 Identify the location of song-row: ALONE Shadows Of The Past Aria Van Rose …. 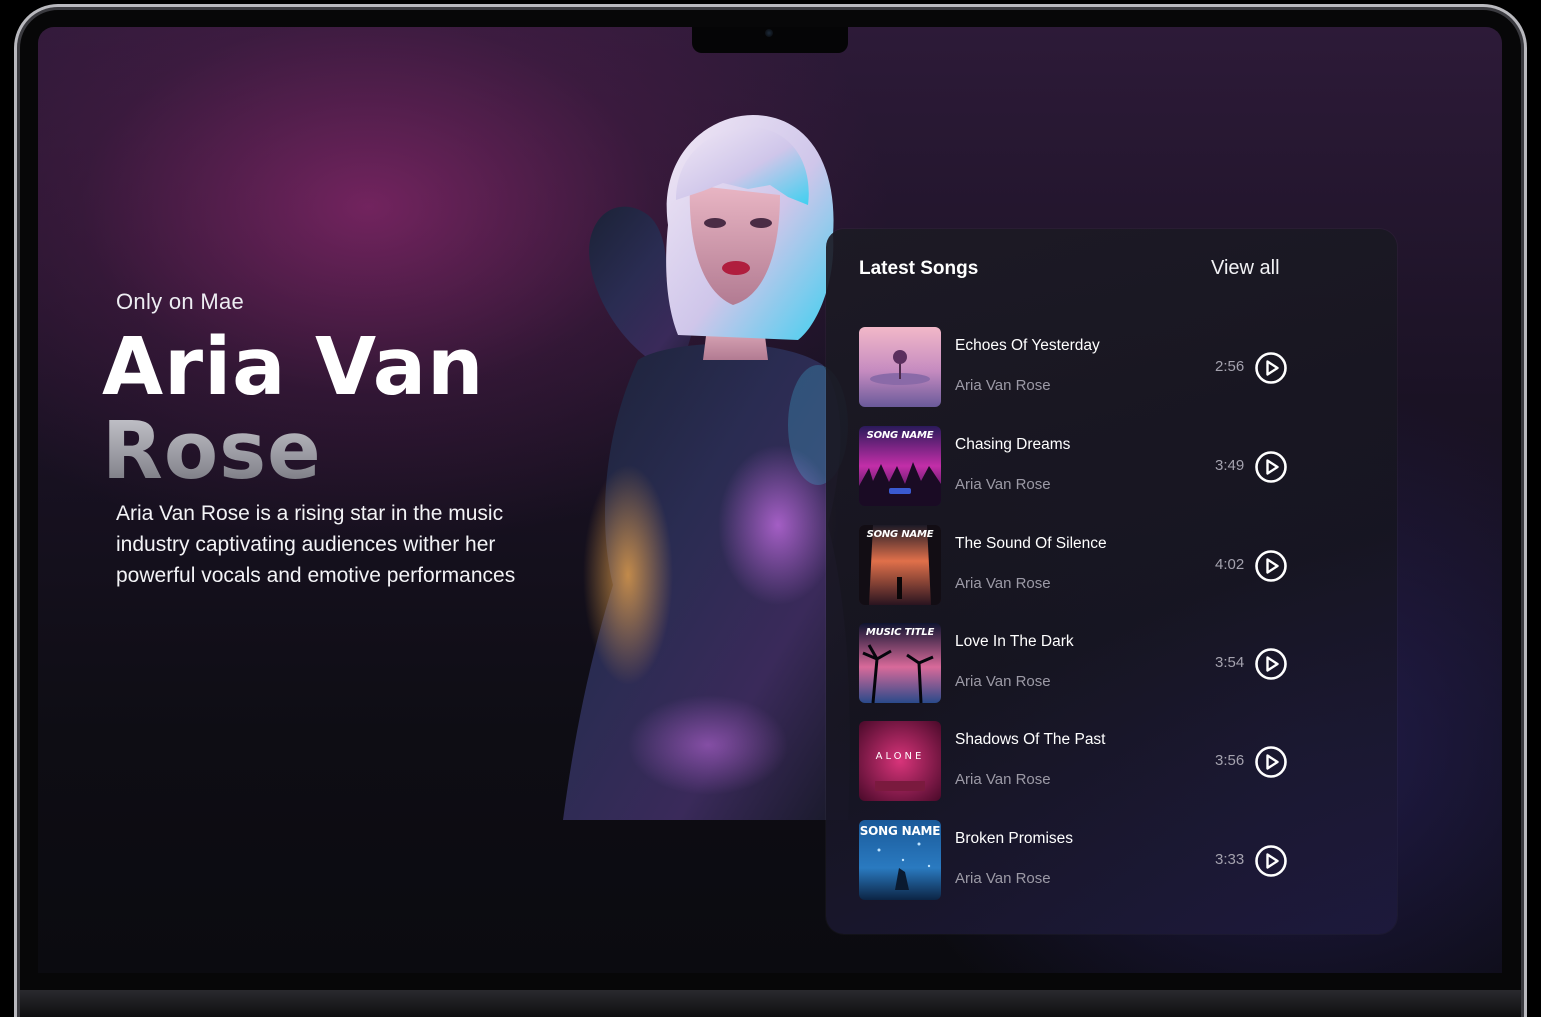
(1074, 761).